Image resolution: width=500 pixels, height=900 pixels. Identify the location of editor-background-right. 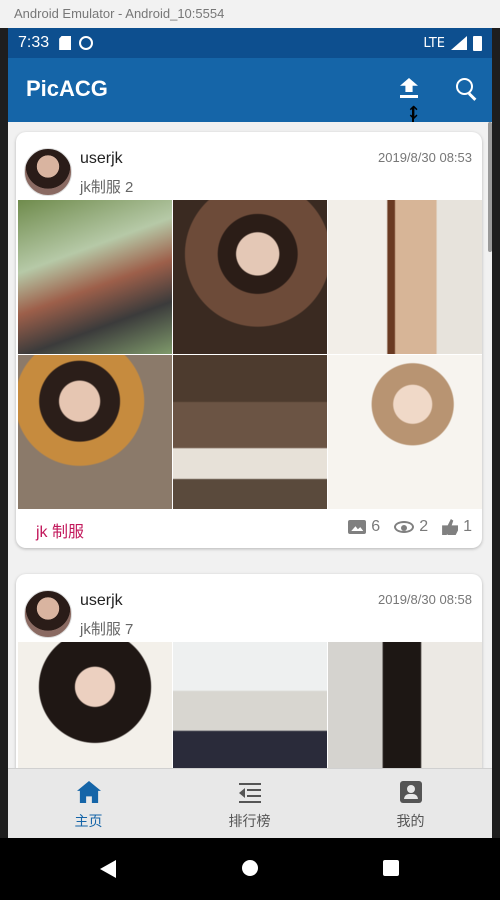
(496, 433).